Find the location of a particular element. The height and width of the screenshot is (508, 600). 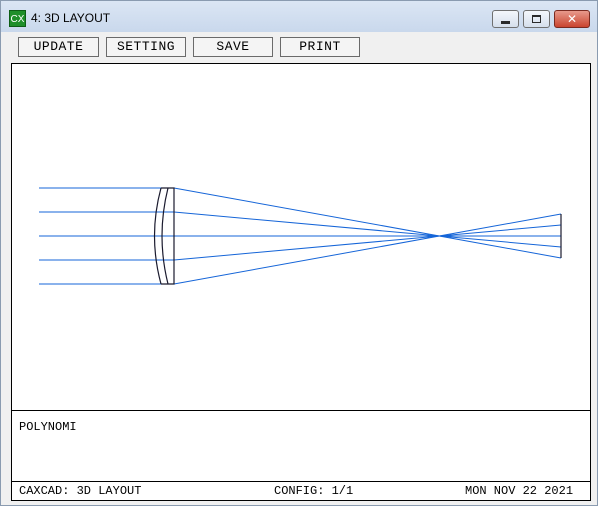

minimize-button is located at coordinates (505, 19).